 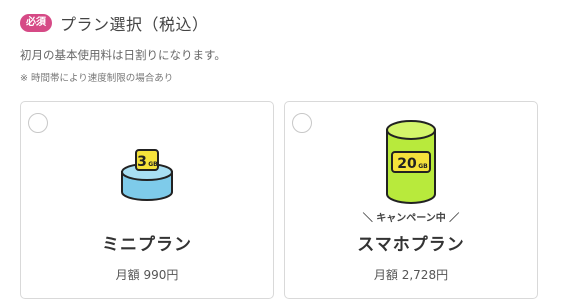 I want to click on billing-description: 初月の基本使用料は日割りになります。, so click(x=123, y=55).